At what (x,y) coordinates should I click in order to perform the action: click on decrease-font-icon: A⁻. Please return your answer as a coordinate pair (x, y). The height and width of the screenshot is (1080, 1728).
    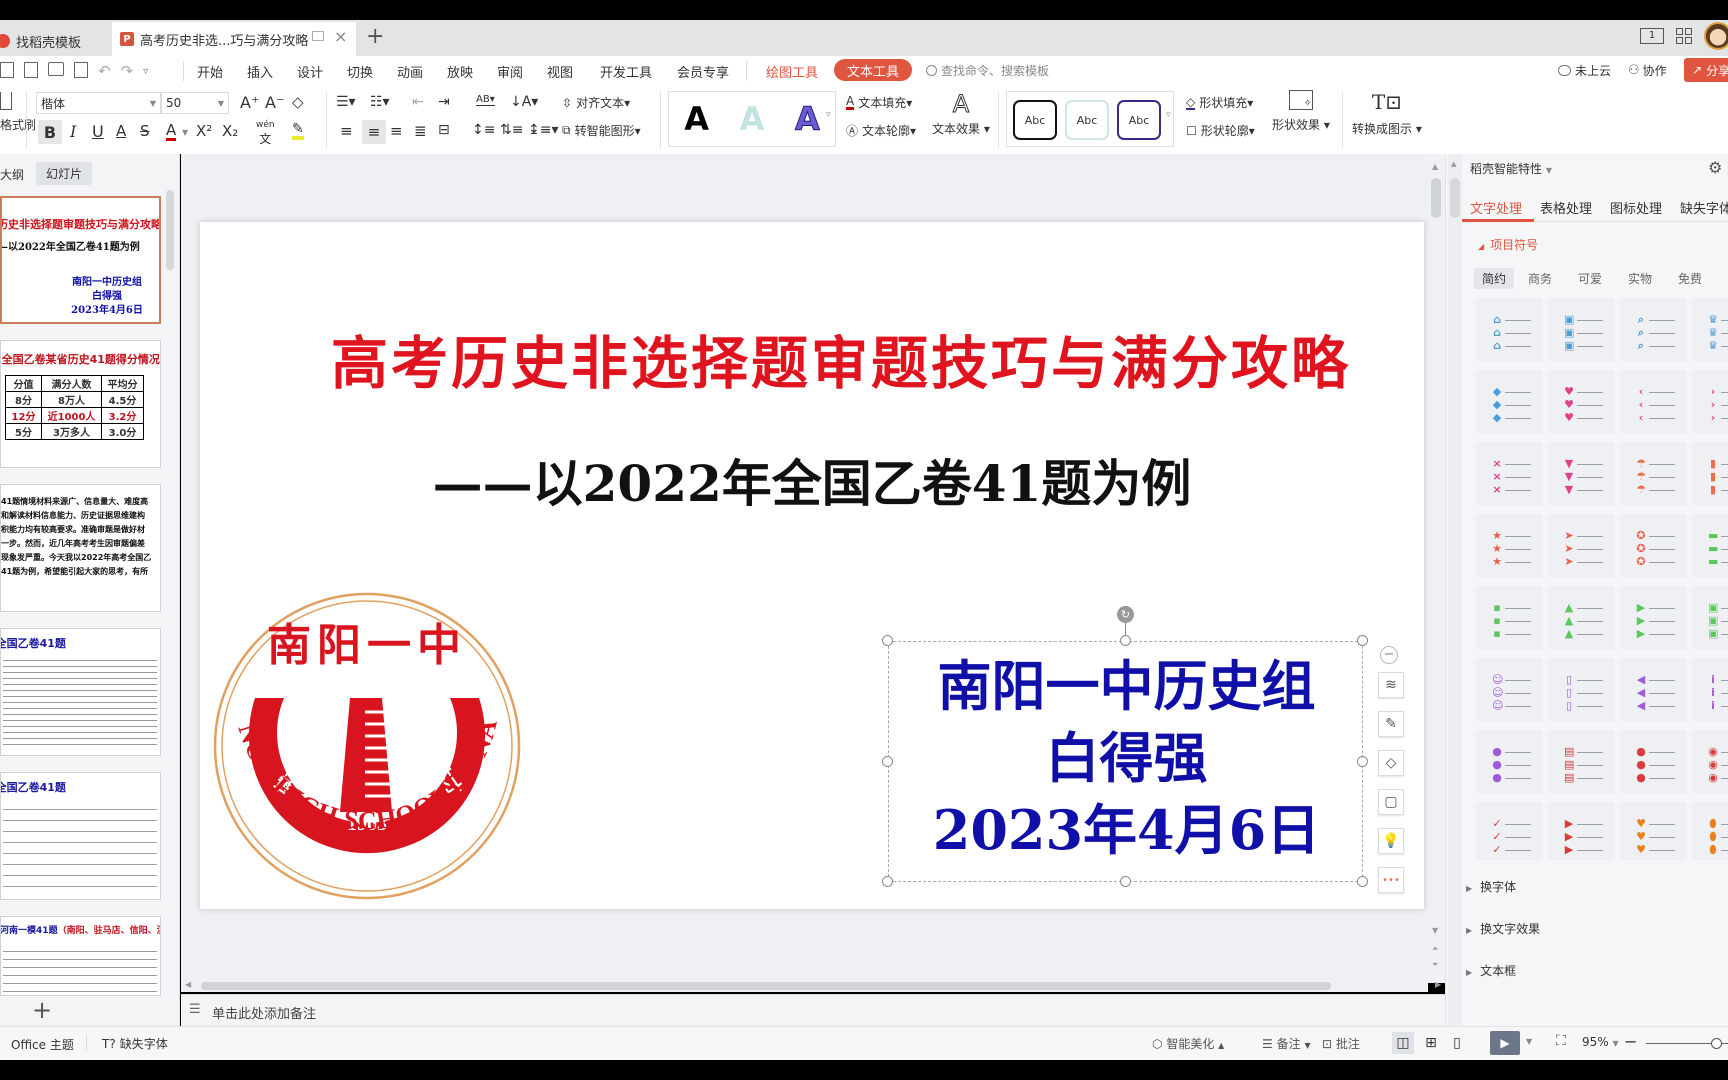
    Looking at the image, I should click on (274, 102).